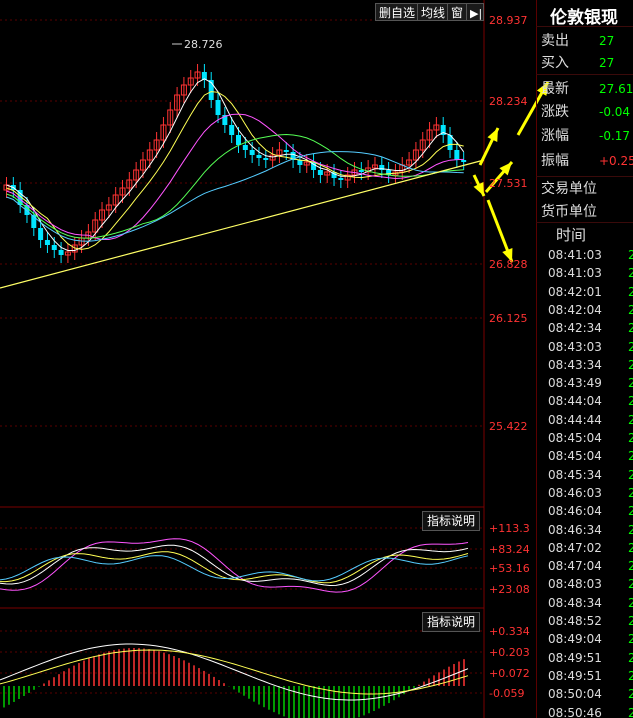 This screenshot has height=718, width=633. I want to click on tick-time: 08:50:04, so click(575, 694).